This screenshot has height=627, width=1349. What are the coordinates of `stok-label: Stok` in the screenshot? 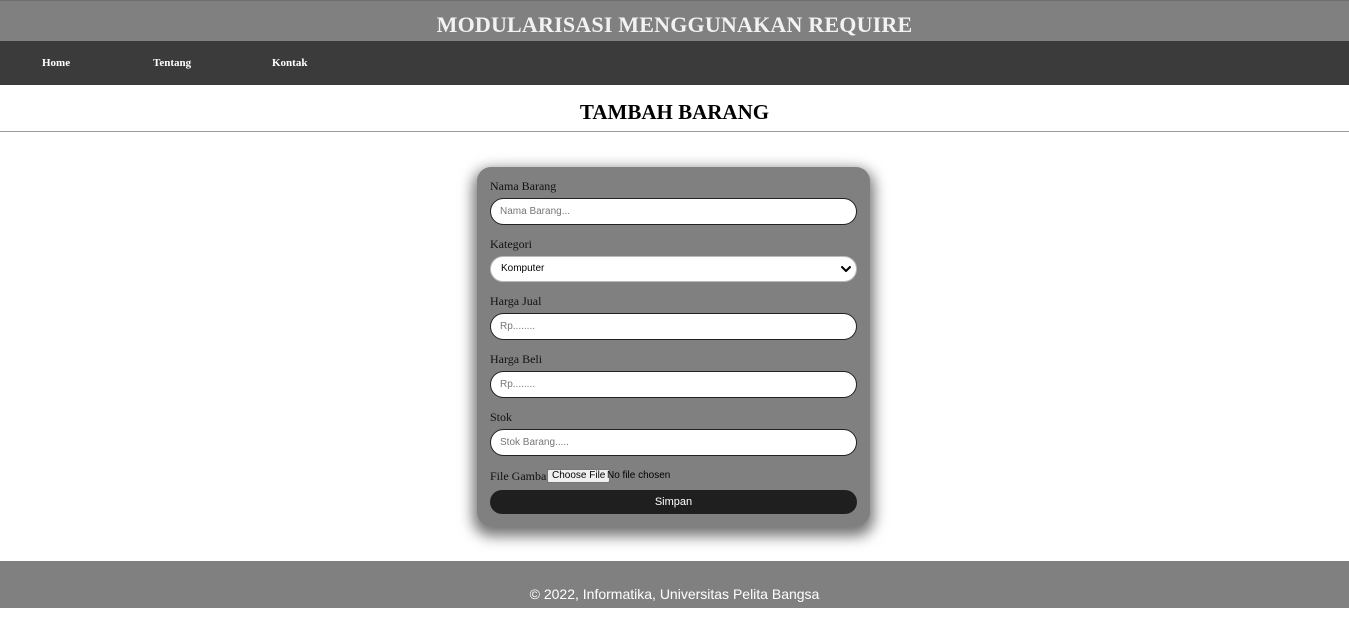 It's located at (501, 417).